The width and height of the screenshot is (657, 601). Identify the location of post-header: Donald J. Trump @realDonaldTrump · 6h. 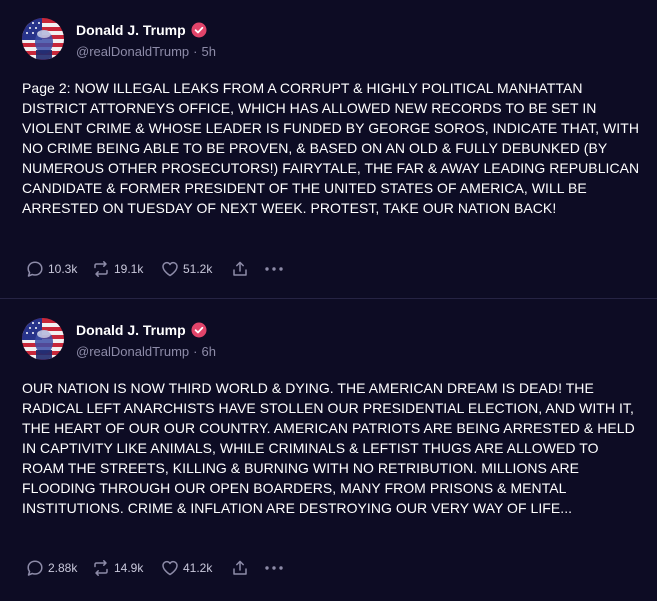
(119, 341).